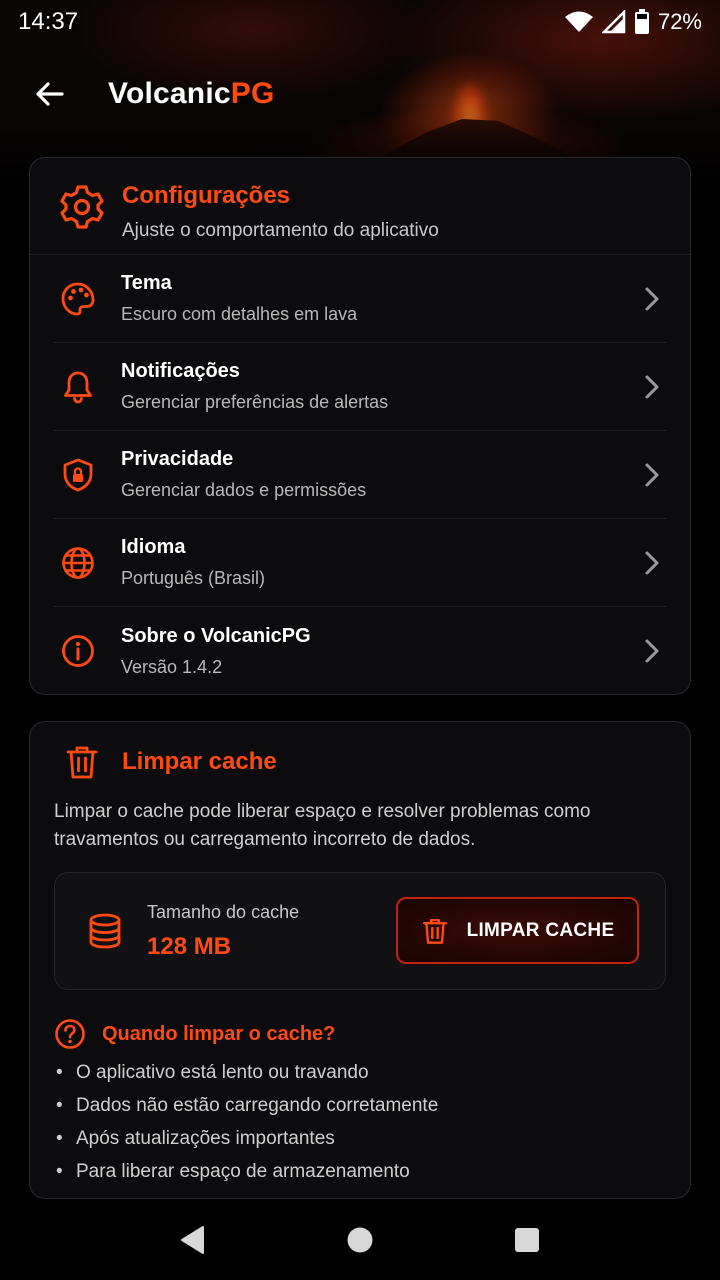 The height and width of the screenshot is (1280, 720). Describe the element at coordinates (633, 22) in the screenshot. I see `status-icons: 72%` at that location.